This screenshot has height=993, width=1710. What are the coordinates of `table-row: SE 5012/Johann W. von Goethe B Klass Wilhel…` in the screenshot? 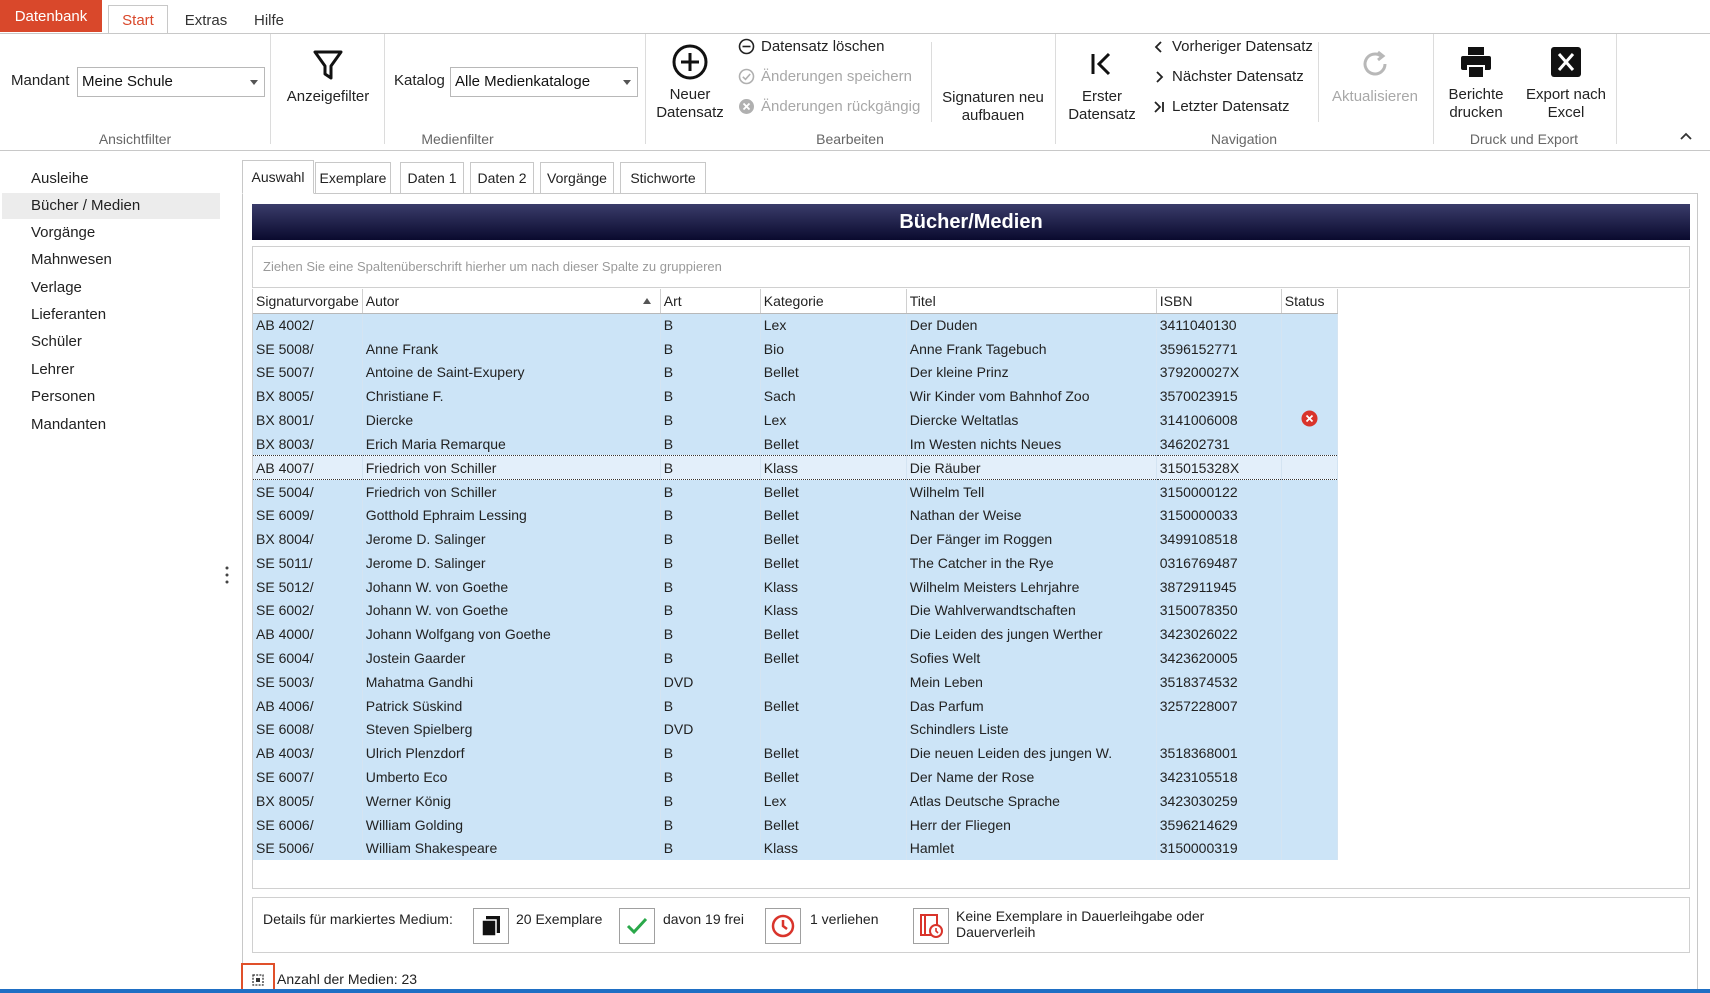 It's located at (795, 586).